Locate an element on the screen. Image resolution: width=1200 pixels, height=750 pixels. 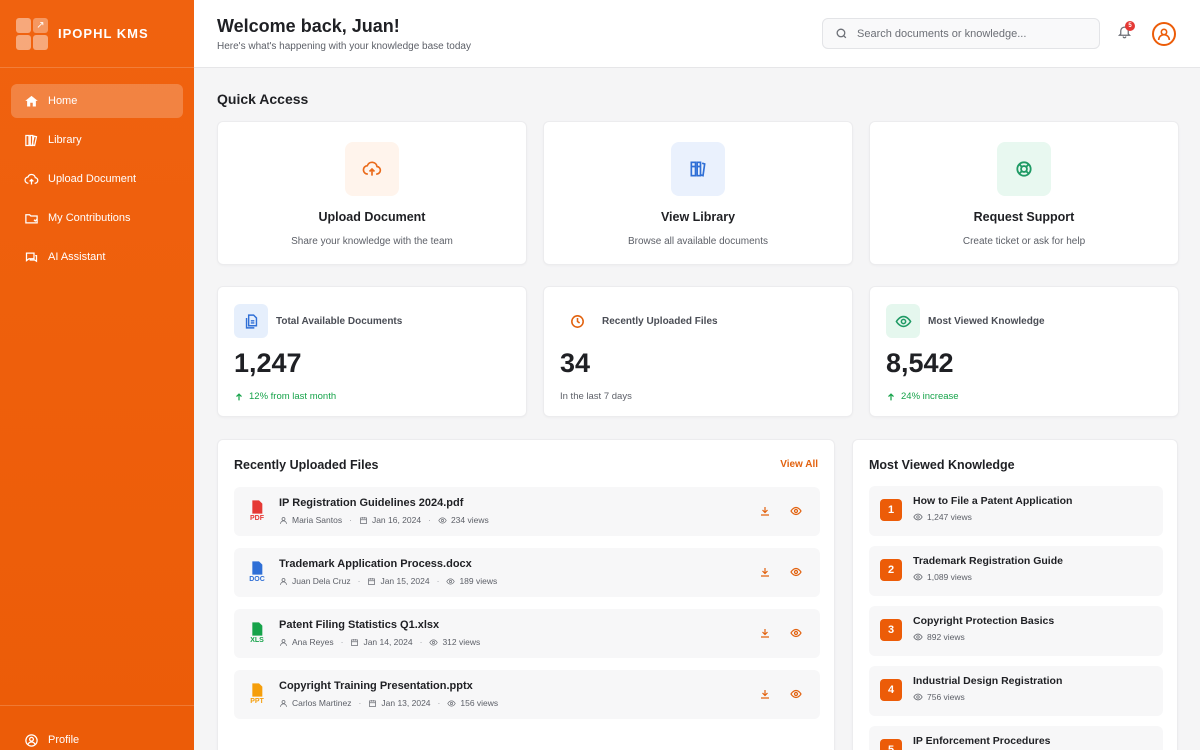
stat-label: Recently Uploaded Files is located at coordinates (660, 321).